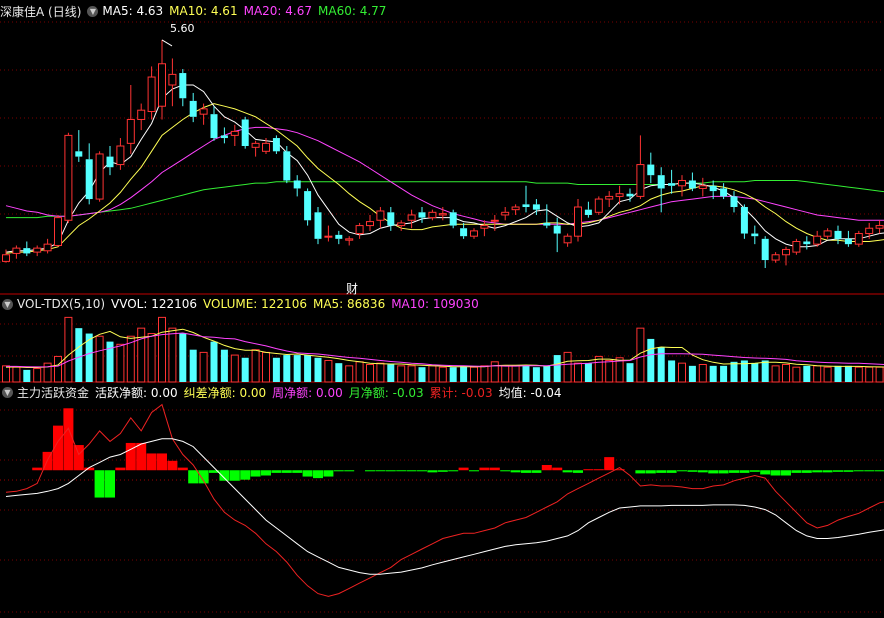 The height and width of the screenshot is (618, 884). What do you see at coordinates (203, 11) in the screenshot?
I see `ma-label-1: MA10: 4.61` at bounding box center [203, 11].